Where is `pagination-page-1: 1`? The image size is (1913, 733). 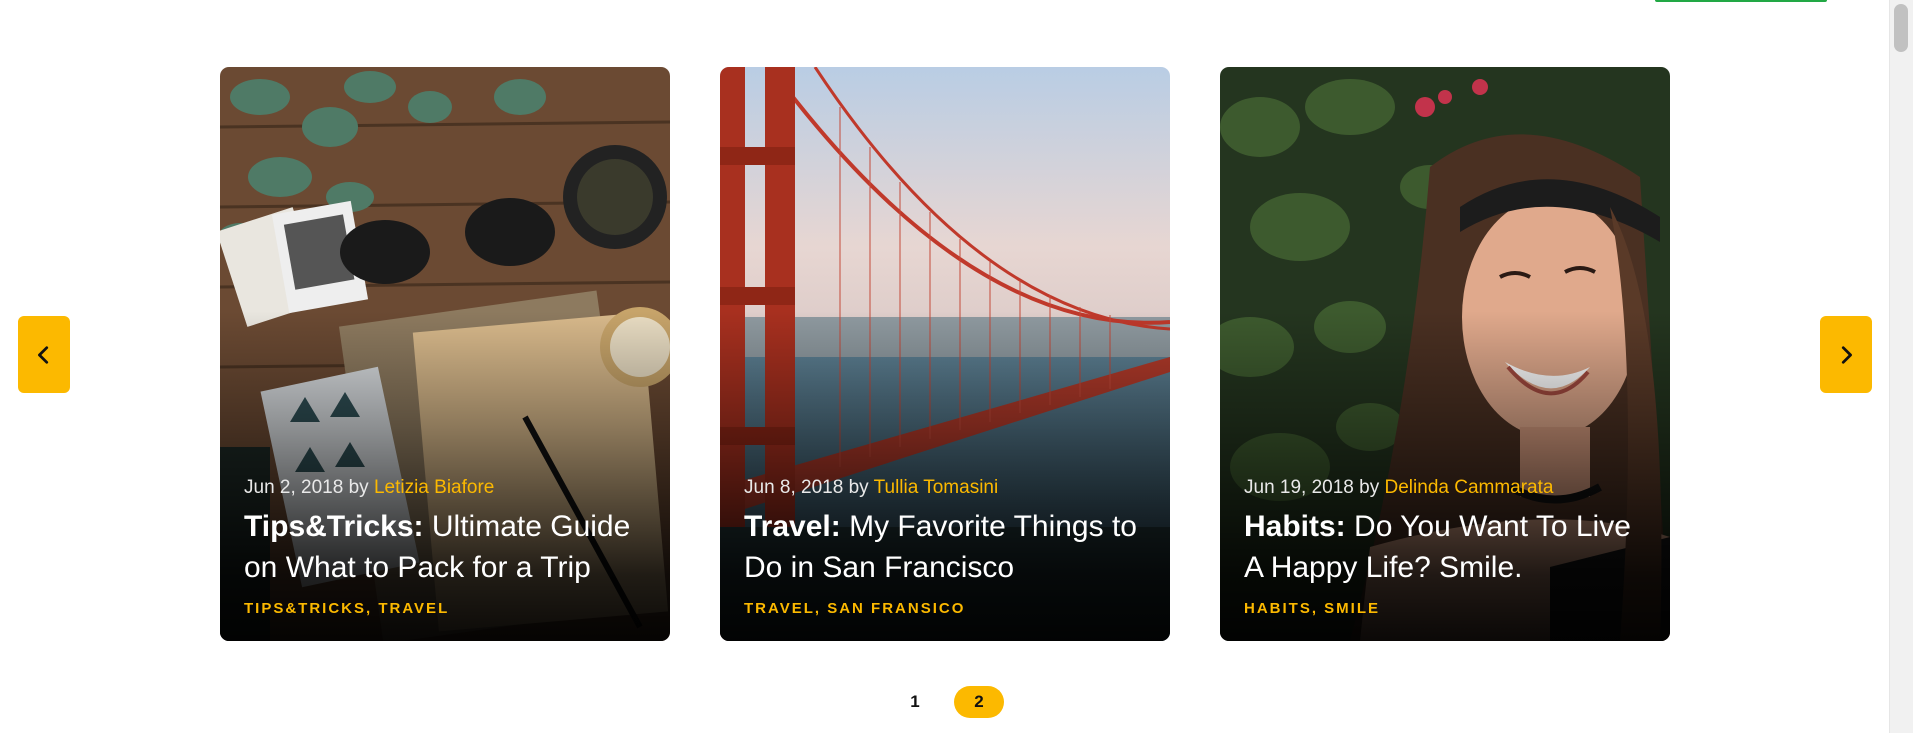
pagination-page-1: 1 is located at coordinates (915, 702).